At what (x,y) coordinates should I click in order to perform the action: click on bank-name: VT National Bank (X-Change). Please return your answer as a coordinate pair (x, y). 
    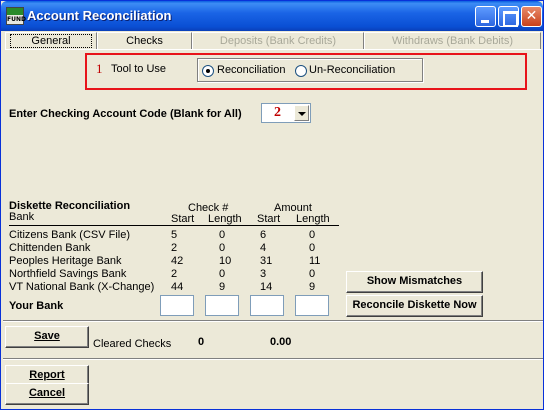
    Looking at the image, I should click on (82, 287).